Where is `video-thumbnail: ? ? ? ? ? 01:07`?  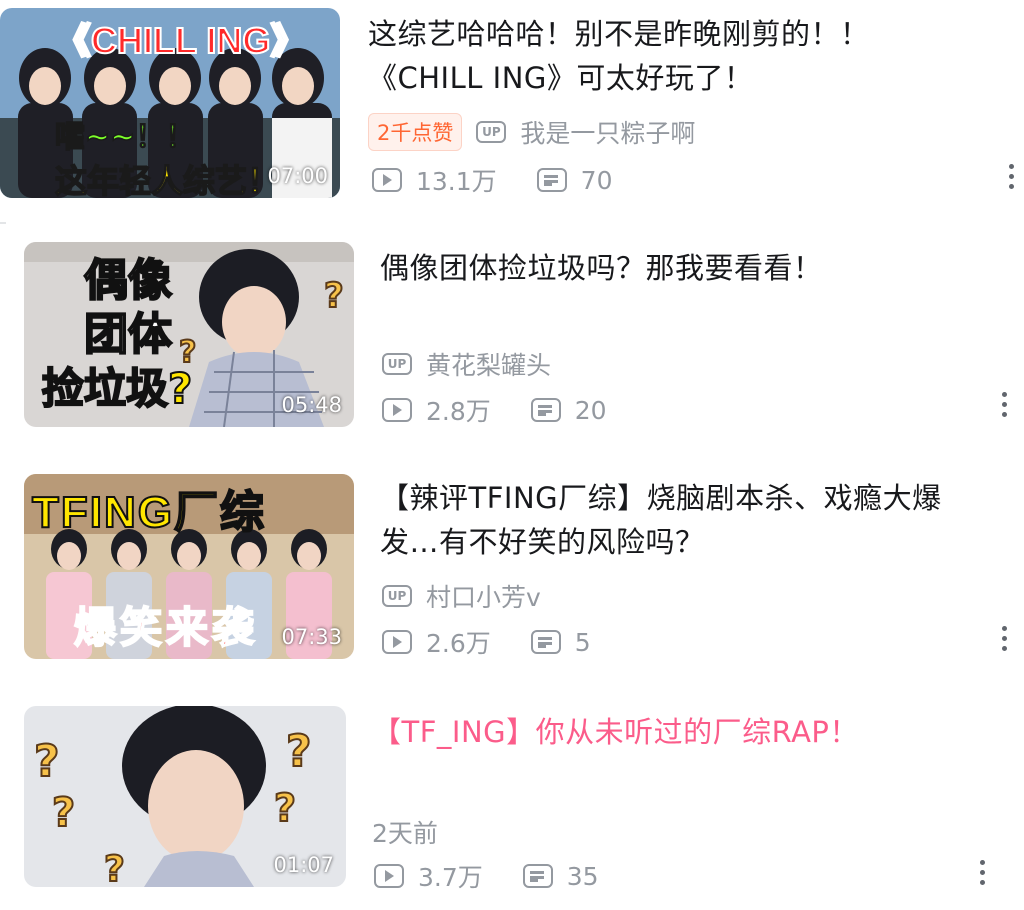 video-thumbnail: ? ? ? ? ? 01:07 is located at coordinates (185, 796).